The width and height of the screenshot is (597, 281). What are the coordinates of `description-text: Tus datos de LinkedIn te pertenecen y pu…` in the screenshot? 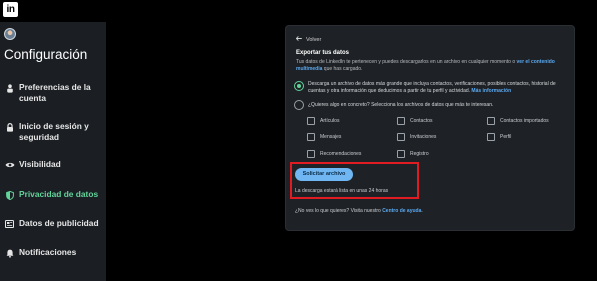 It's located at (406, 62).